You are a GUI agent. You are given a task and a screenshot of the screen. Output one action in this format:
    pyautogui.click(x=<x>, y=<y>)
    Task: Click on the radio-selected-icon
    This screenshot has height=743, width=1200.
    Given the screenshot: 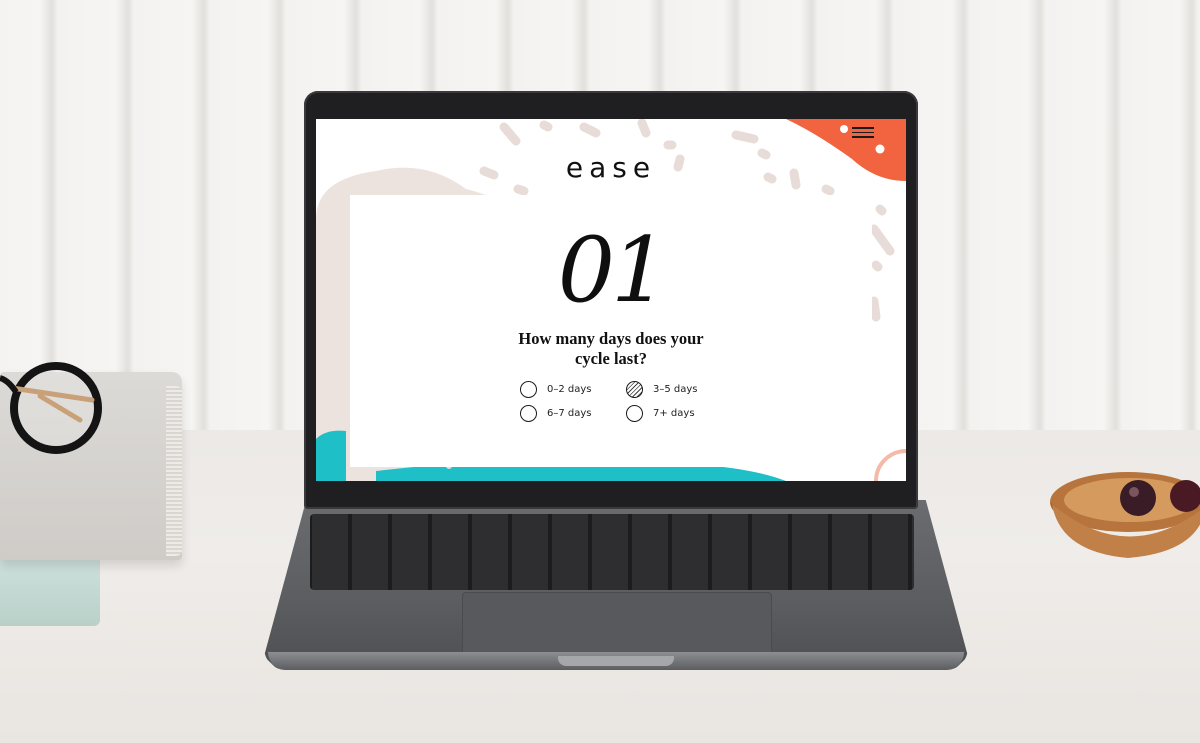 What is the action you would take?
    pyautogui.click(x=634, y=389)
    